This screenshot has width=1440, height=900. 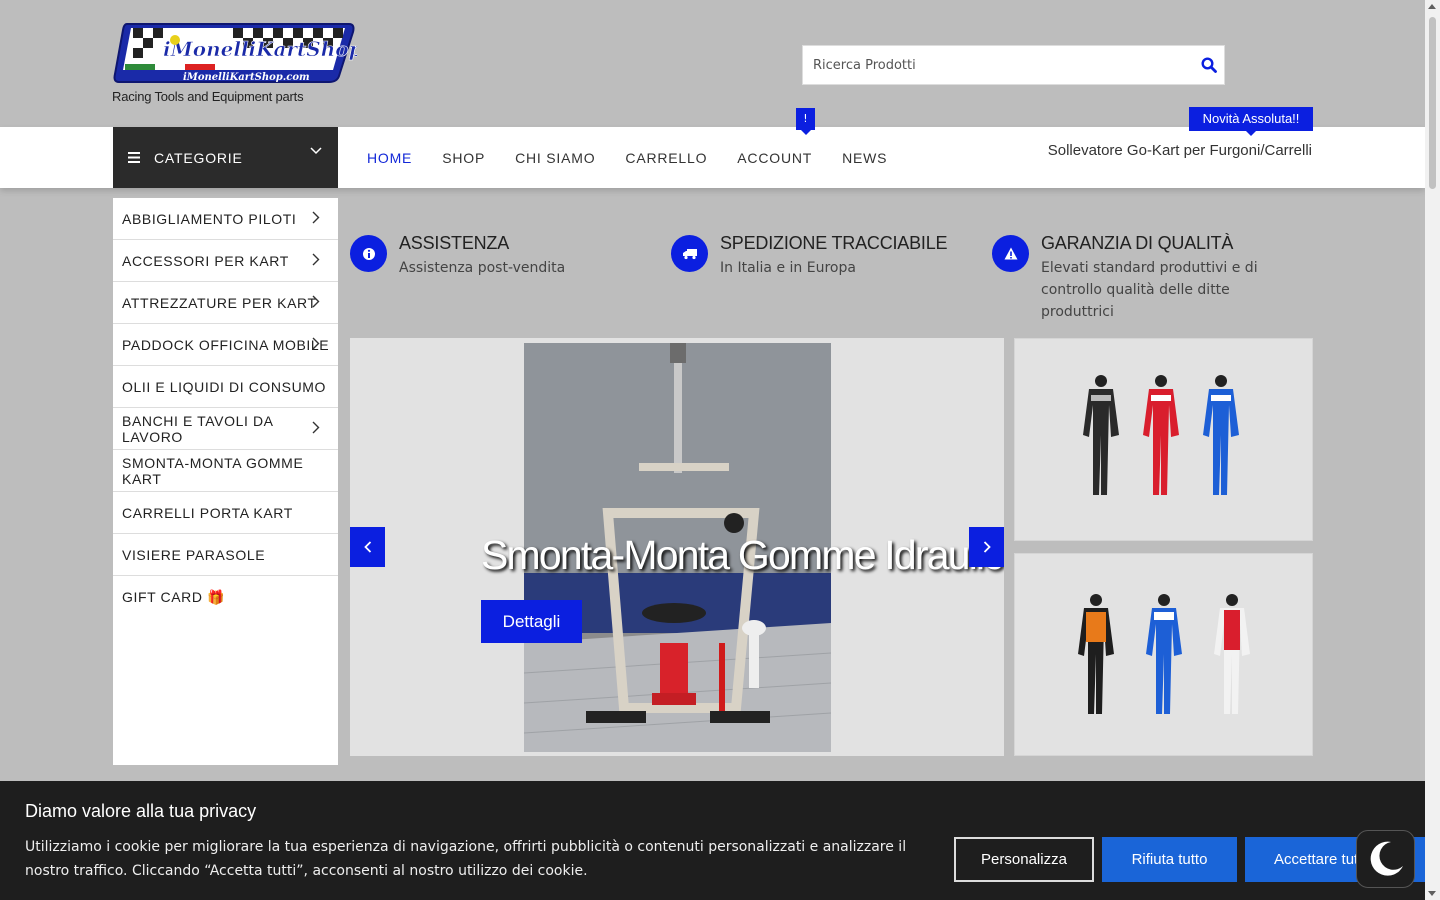 What do you see at coordinates (805, 121) in the screenshot?
I see `news-badge: !` at bounding box center [805, 121].